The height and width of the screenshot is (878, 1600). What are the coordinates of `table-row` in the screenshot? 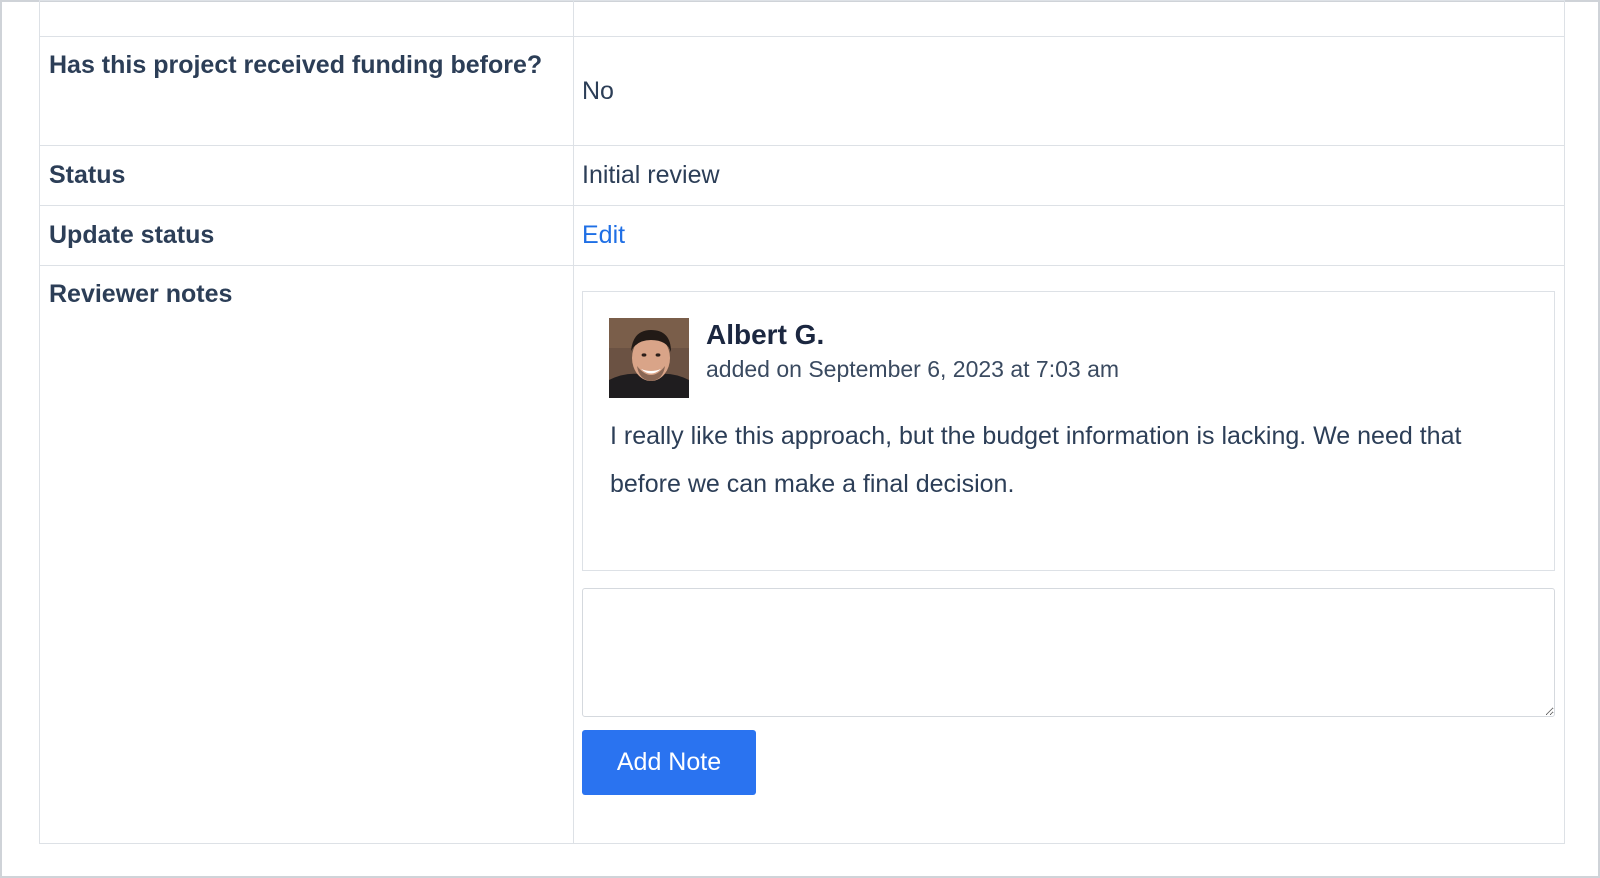 It's located at (802, 18).